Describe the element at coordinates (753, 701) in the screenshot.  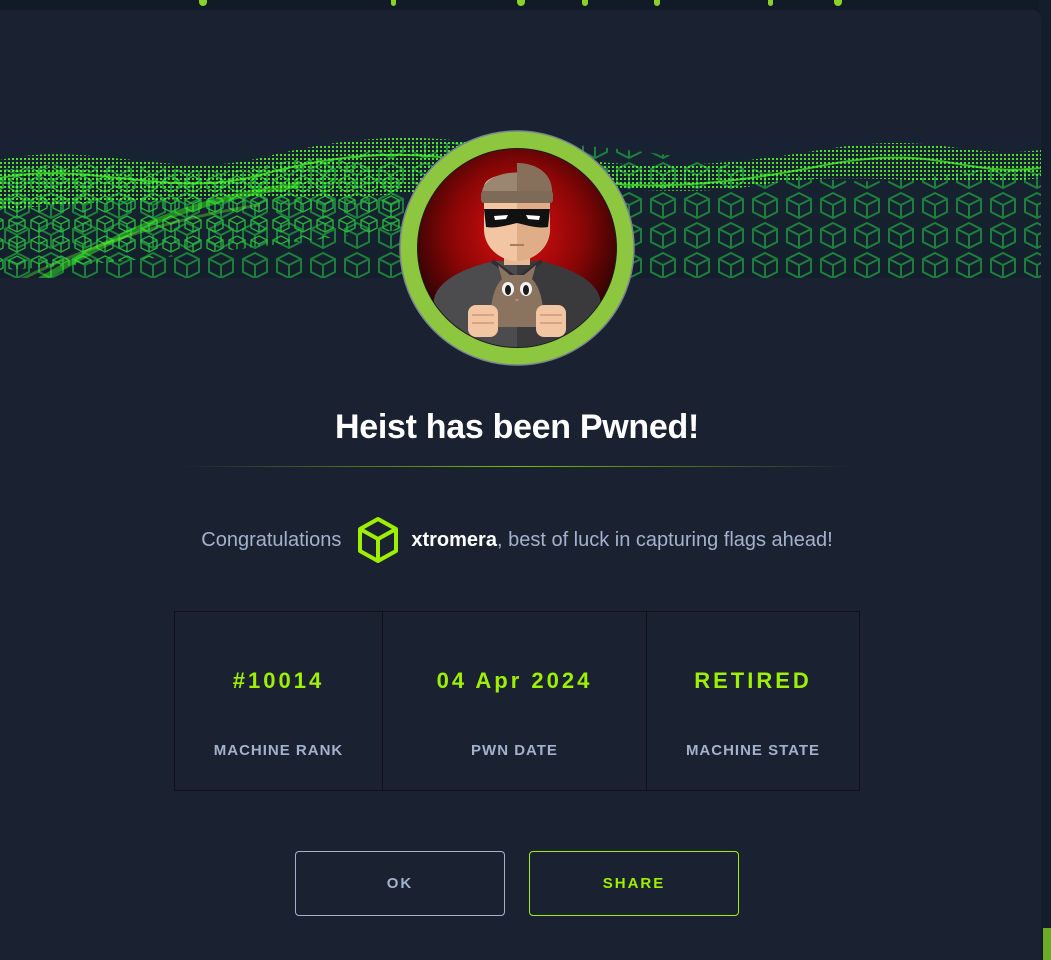
I see `stat-machine-state: RETIRED MACHINE STATE` at that location.